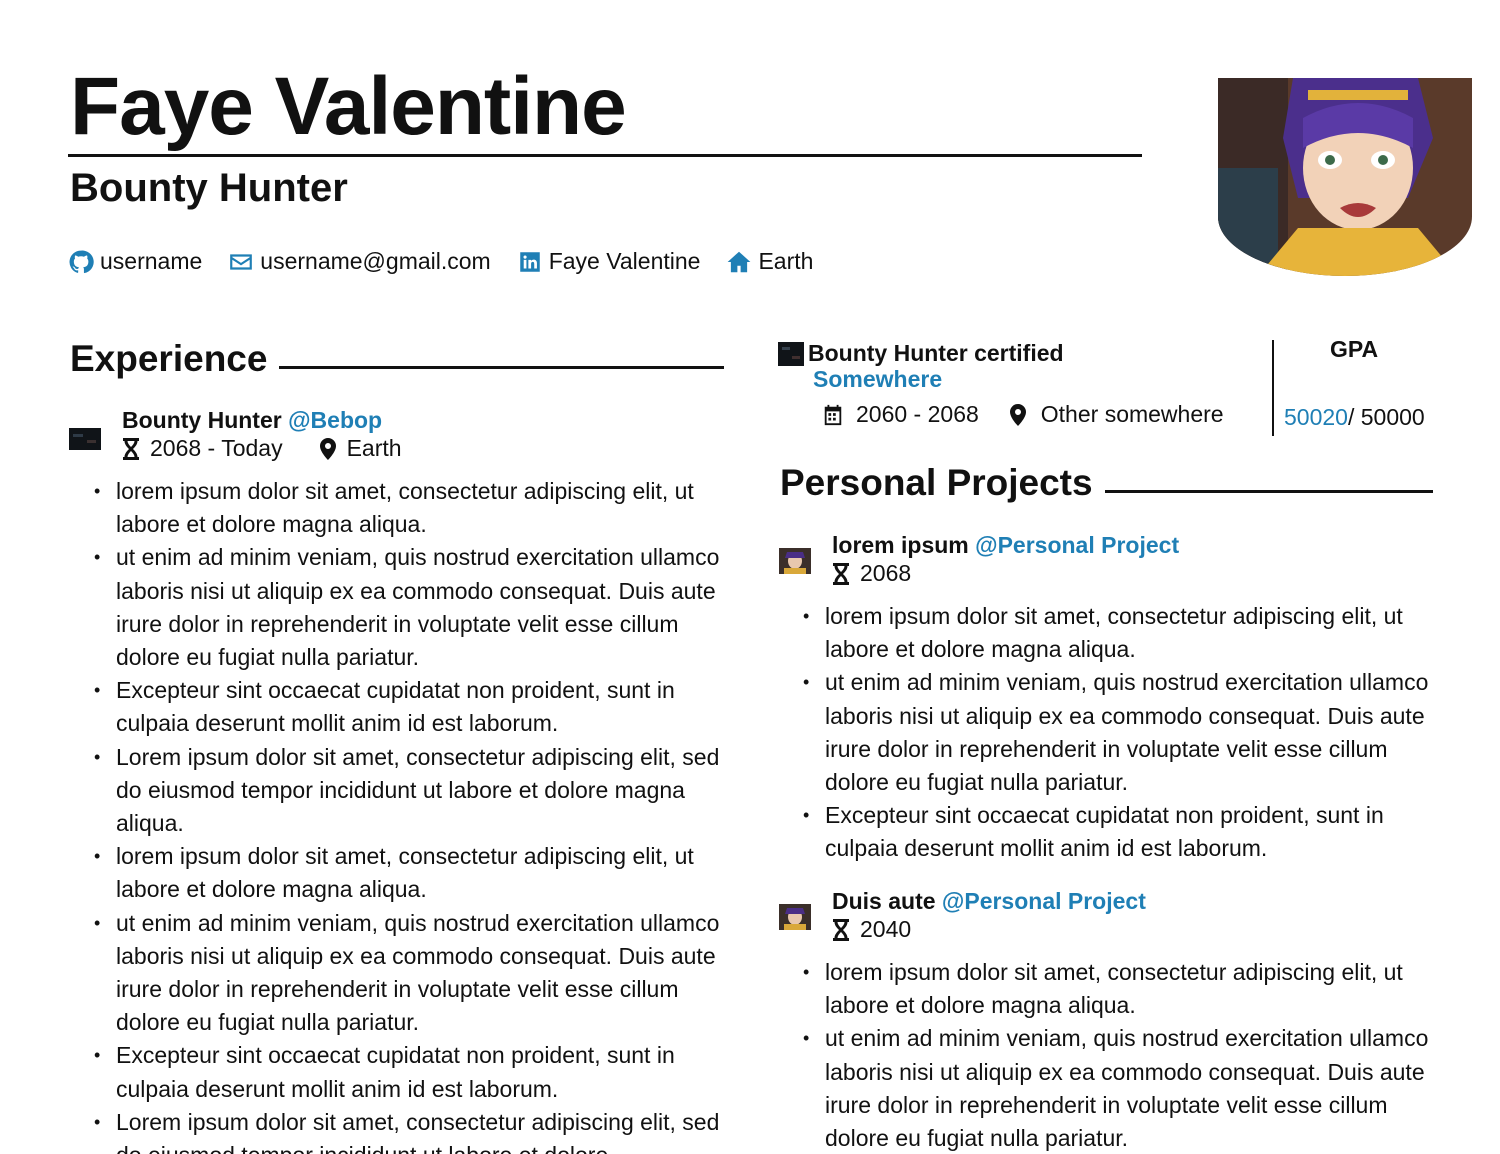  I want to click on project-meta: 2040, so click(870, 929).